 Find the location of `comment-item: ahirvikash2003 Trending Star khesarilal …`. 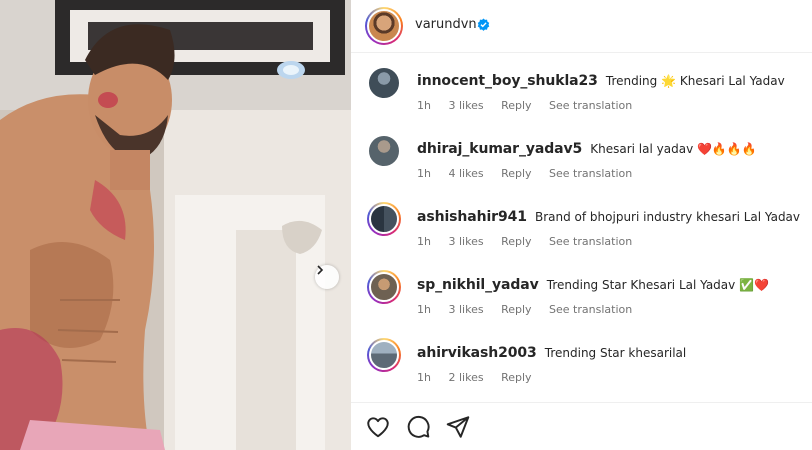

comment-item: ahirvikash2003 Trending Star khesarilal … is located at coordinates (581, 360).